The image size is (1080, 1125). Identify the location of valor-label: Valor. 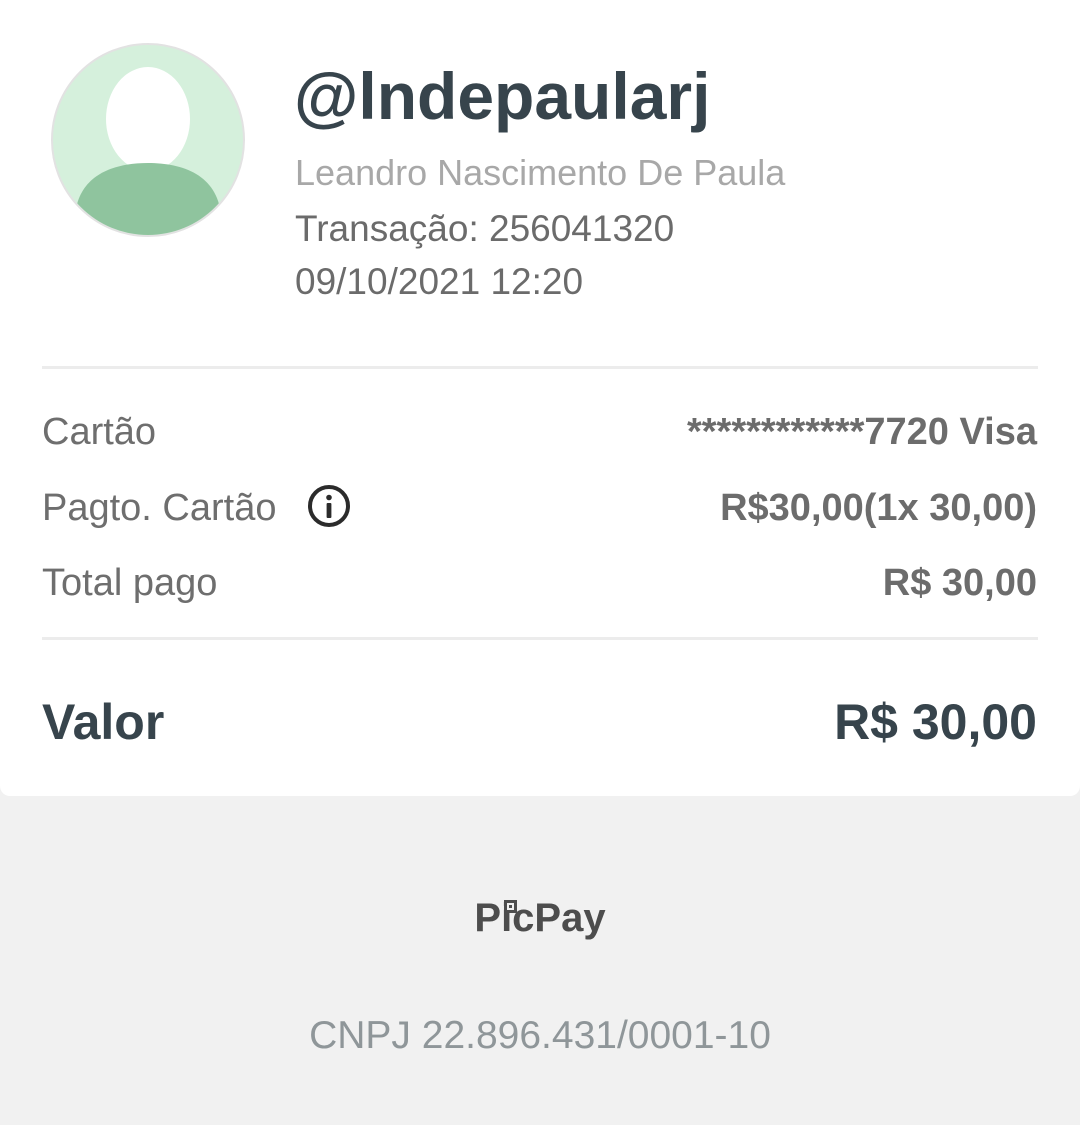
(103, 722).